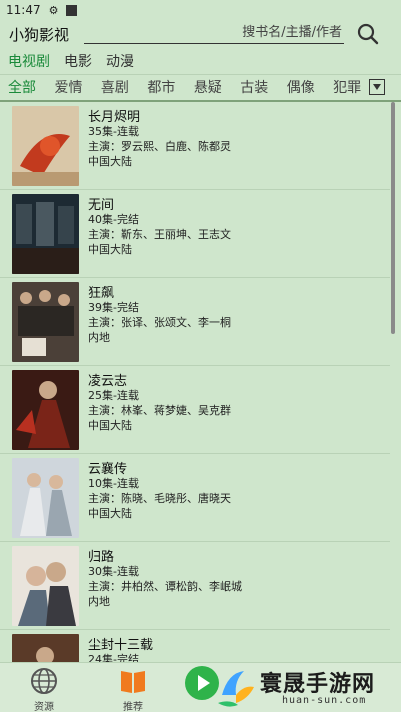  Describe the element at coordinates (113, 657) in the screenshot. I see `show-episodes: 24集-完结` at that location.